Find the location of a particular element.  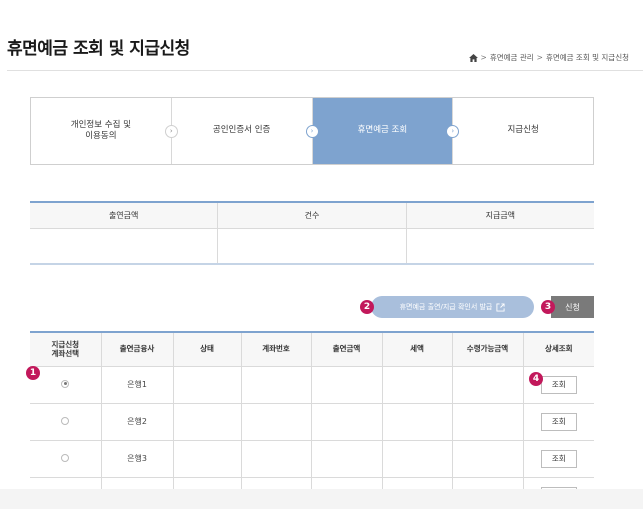

apply-button: 신청 is located at coordinates (572, 307).